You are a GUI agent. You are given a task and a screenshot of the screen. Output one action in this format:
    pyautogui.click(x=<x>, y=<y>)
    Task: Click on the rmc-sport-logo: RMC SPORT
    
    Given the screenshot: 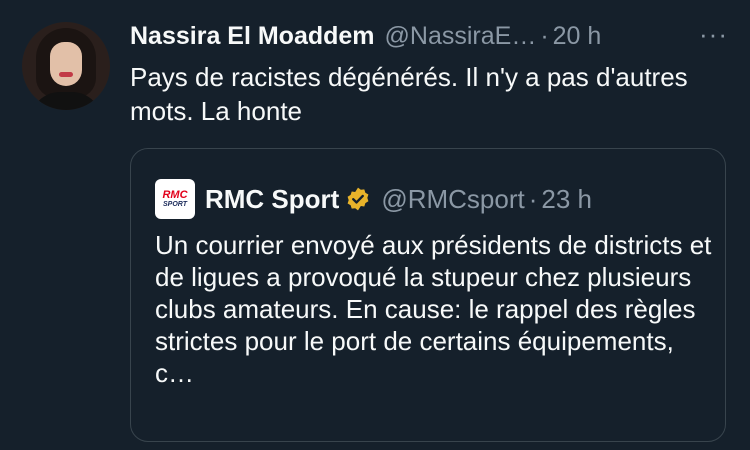 What is the action you would take?
    pyautogui.click(x=175, y=199)
    